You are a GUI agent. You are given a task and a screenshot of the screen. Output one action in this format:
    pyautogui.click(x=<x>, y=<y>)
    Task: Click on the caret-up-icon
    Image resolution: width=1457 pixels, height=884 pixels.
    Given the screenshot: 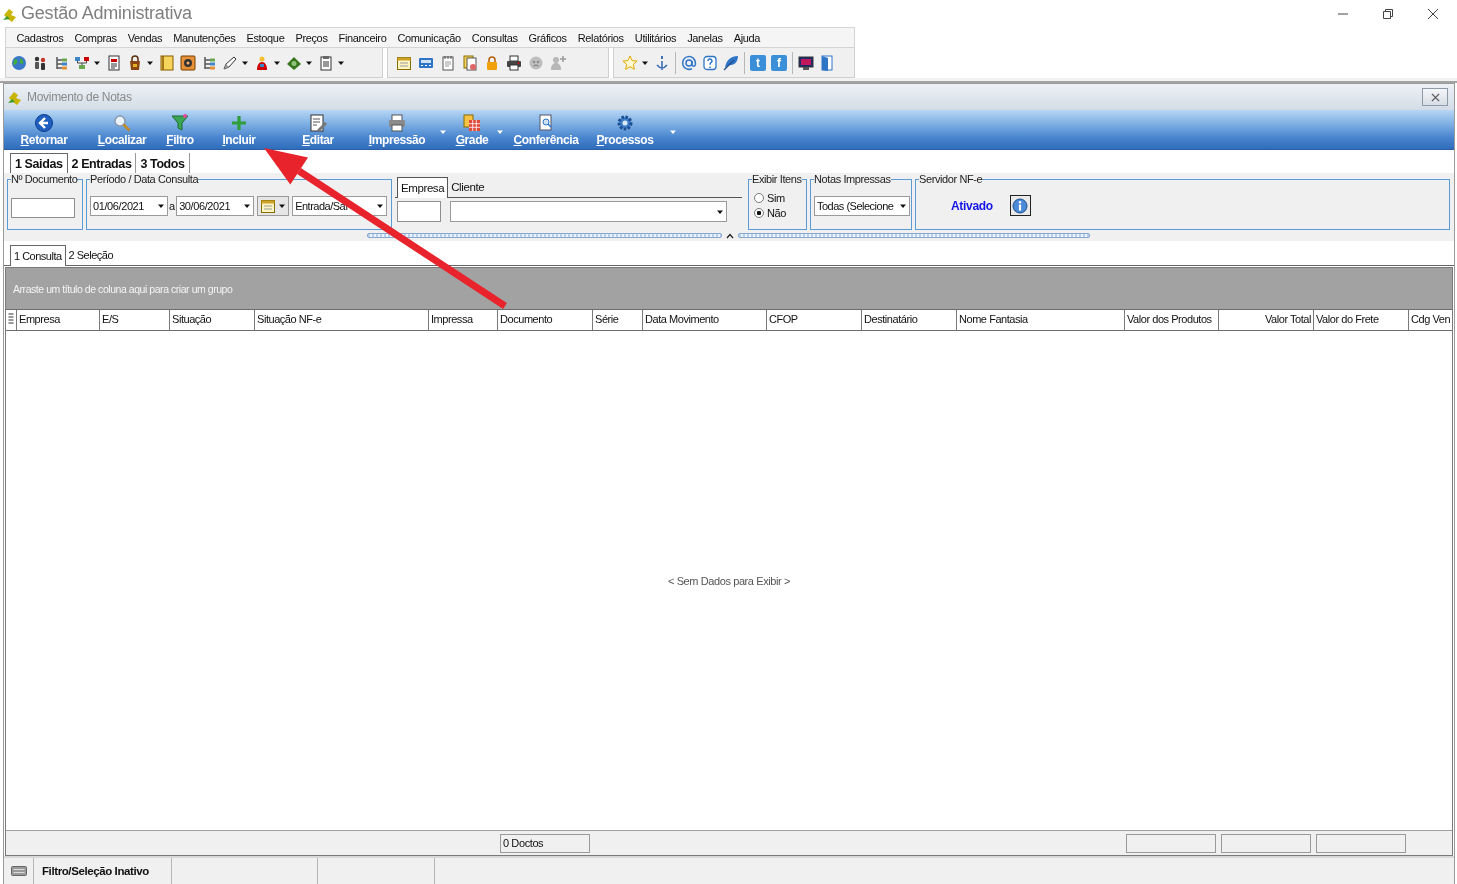 What is the action you would take?
    pyautogui.click(x=730, y=235)
    